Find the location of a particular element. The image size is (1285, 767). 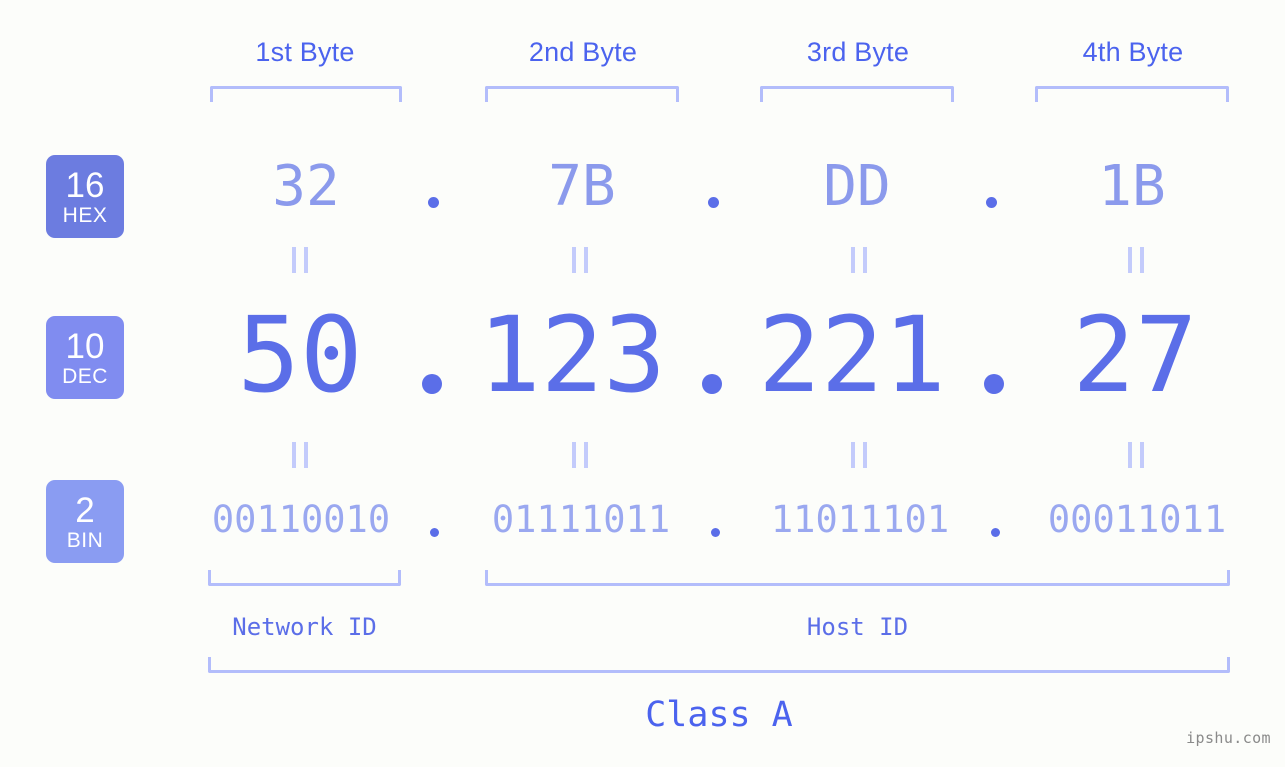

base-badge-bin-label: BIN is located at coordinates (85, 540).